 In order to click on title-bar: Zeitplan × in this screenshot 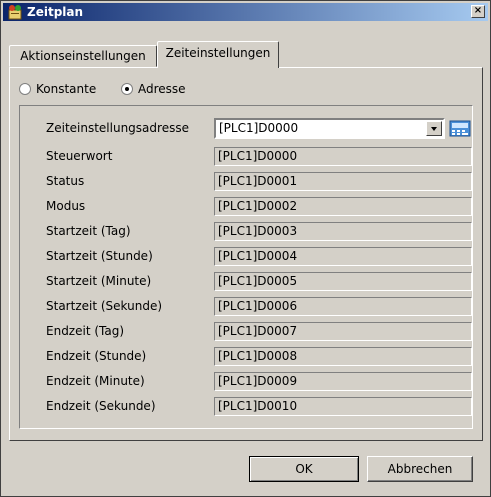, I will do `click(245, 12)`.